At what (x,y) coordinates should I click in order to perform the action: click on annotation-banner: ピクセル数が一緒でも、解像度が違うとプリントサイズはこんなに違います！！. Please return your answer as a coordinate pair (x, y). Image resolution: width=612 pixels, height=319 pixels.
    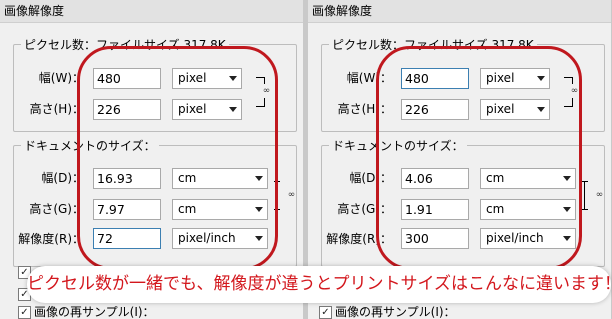
    Looking at the image, I should click on (319, 284).